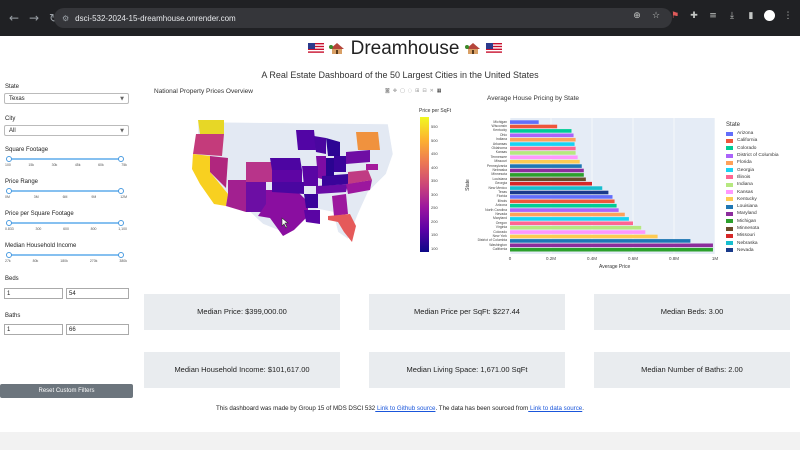 Image resolution: width=800 pixels, height=450 pixels. Describe the element at coordinates (65, 223) in the screenshot. I see `ppsf-slider` at that location.